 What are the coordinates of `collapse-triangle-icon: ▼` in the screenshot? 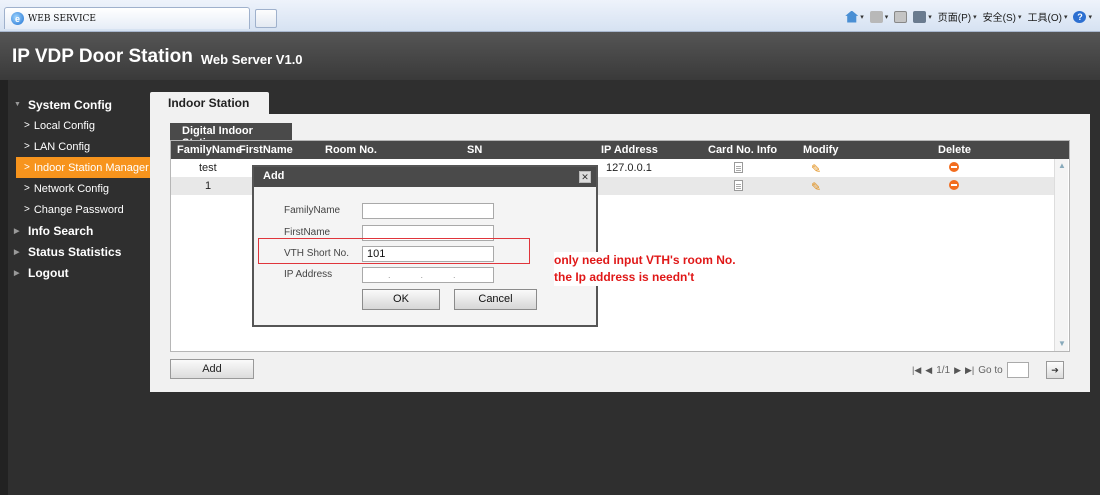 It's located at (17, 104).